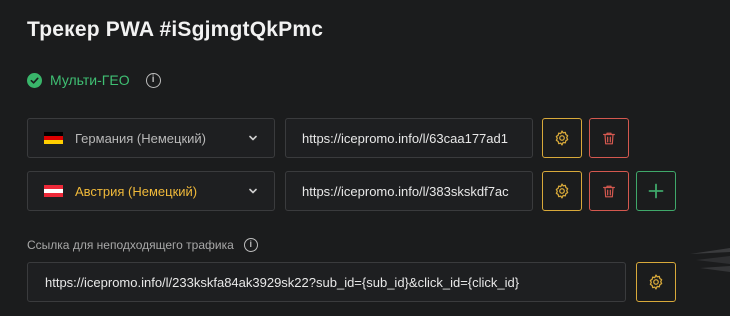 The height and width of the screenshot is (316, 730). What do you see at coordinates (136, 191) in the screenshot?
I see `country-select-label: Австрия (Немецкий)` at bounding box center [136, 191].